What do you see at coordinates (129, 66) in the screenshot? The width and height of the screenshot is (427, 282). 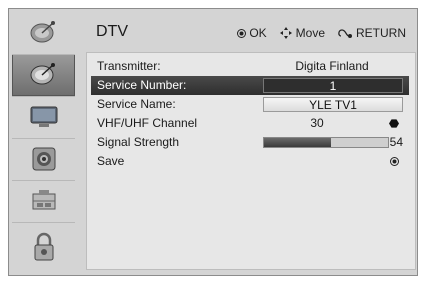 I see `transmitter-label: Transmitter:` at bounding box center [129, 66].